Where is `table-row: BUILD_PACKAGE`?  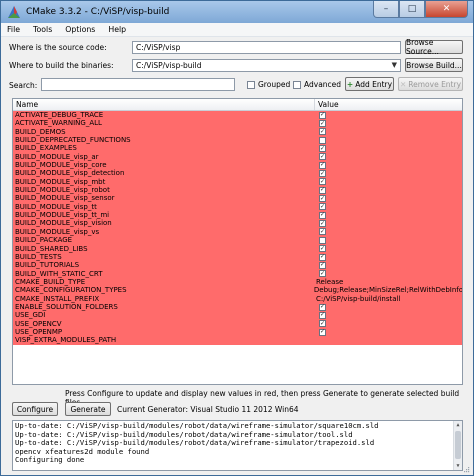
table-row: BUILD_PACKAGE is located at coordinates (237, 240).